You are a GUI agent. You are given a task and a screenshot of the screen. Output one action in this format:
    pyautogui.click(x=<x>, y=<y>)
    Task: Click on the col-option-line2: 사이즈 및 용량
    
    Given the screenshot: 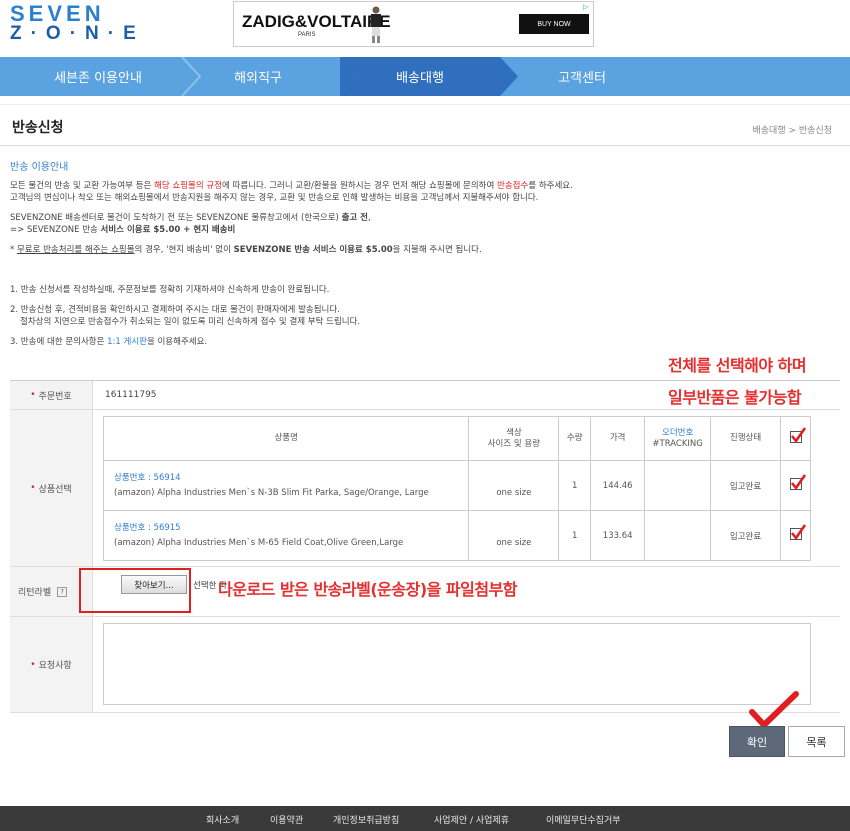 What is the action you would take?
    pyautogui.click(x=513, y=443)
    